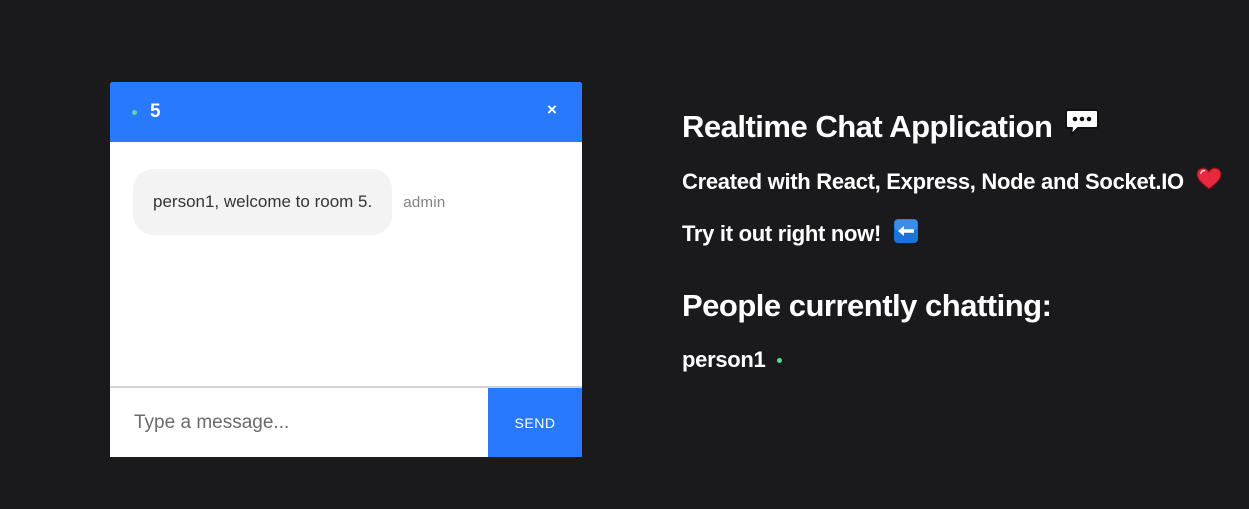 Image resolution: width=1249 pixels, height=509 pixels. What do you see at coordinates (155, 111) in the screenshot?
I see `room-name: 5` at bounding box center [155, 111].